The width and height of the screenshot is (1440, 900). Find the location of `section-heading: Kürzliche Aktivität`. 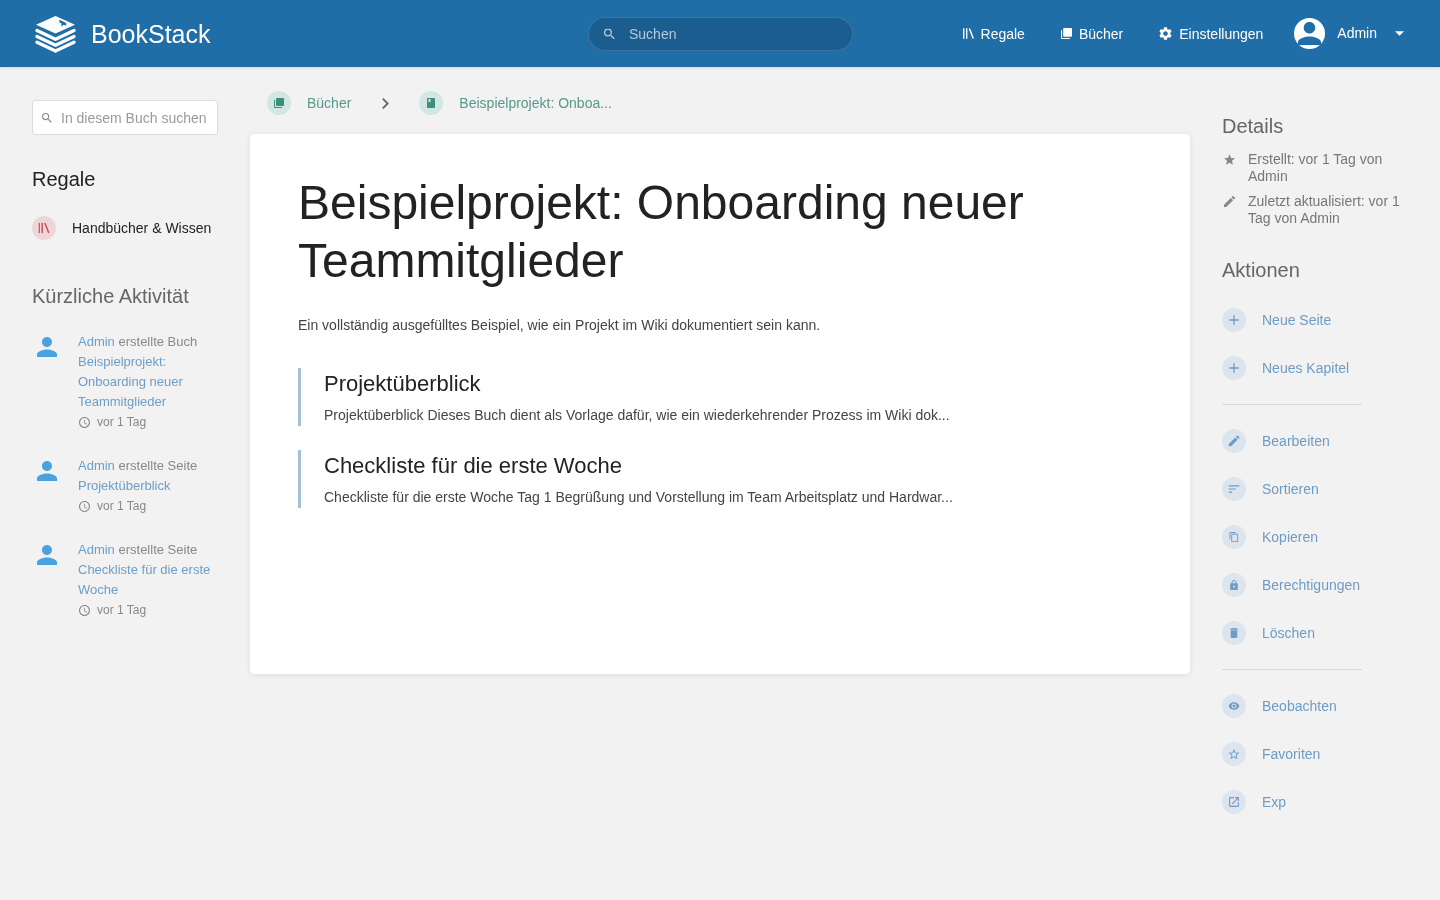

section-heading: Kürzliche Aktivität is located at coordinates (111, 296).